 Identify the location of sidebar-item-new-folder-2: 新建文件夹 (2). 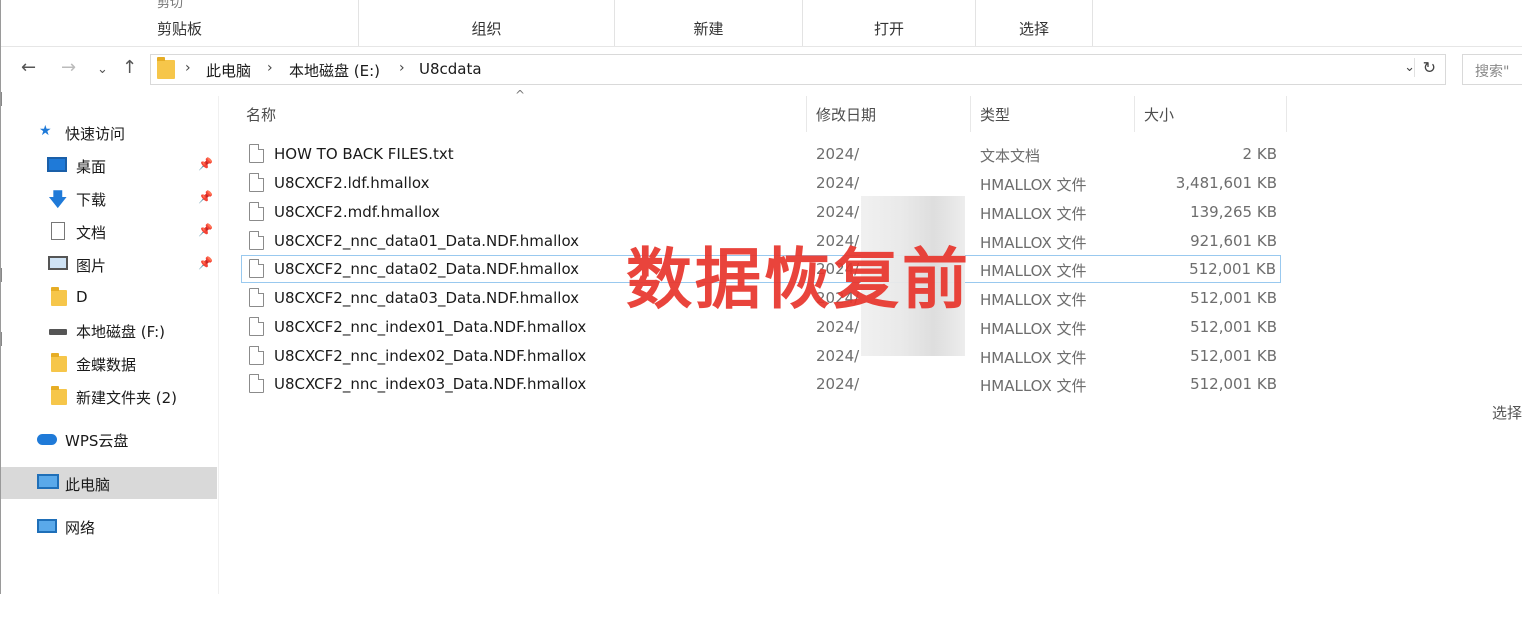
(109, 396).